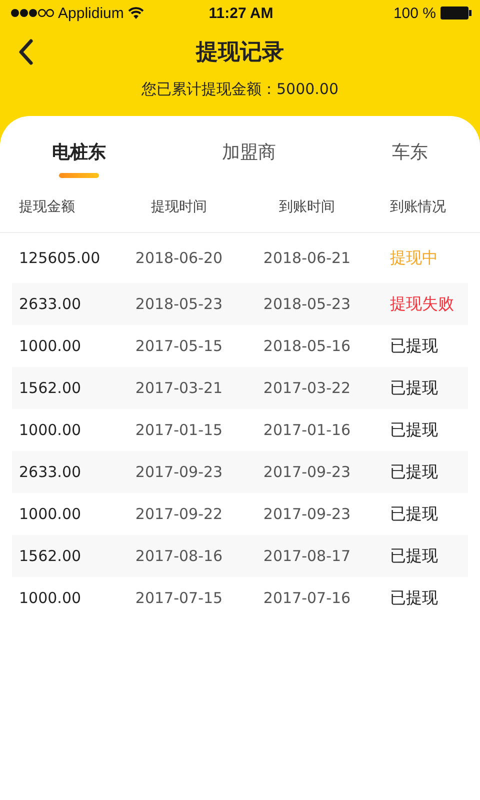 This screenshot has height=800, width=480. What do you see at coordinates (307, 346) in the screenshot?
I see `table-cell-text: 2018-05-16` at bounding box center [307, 346].